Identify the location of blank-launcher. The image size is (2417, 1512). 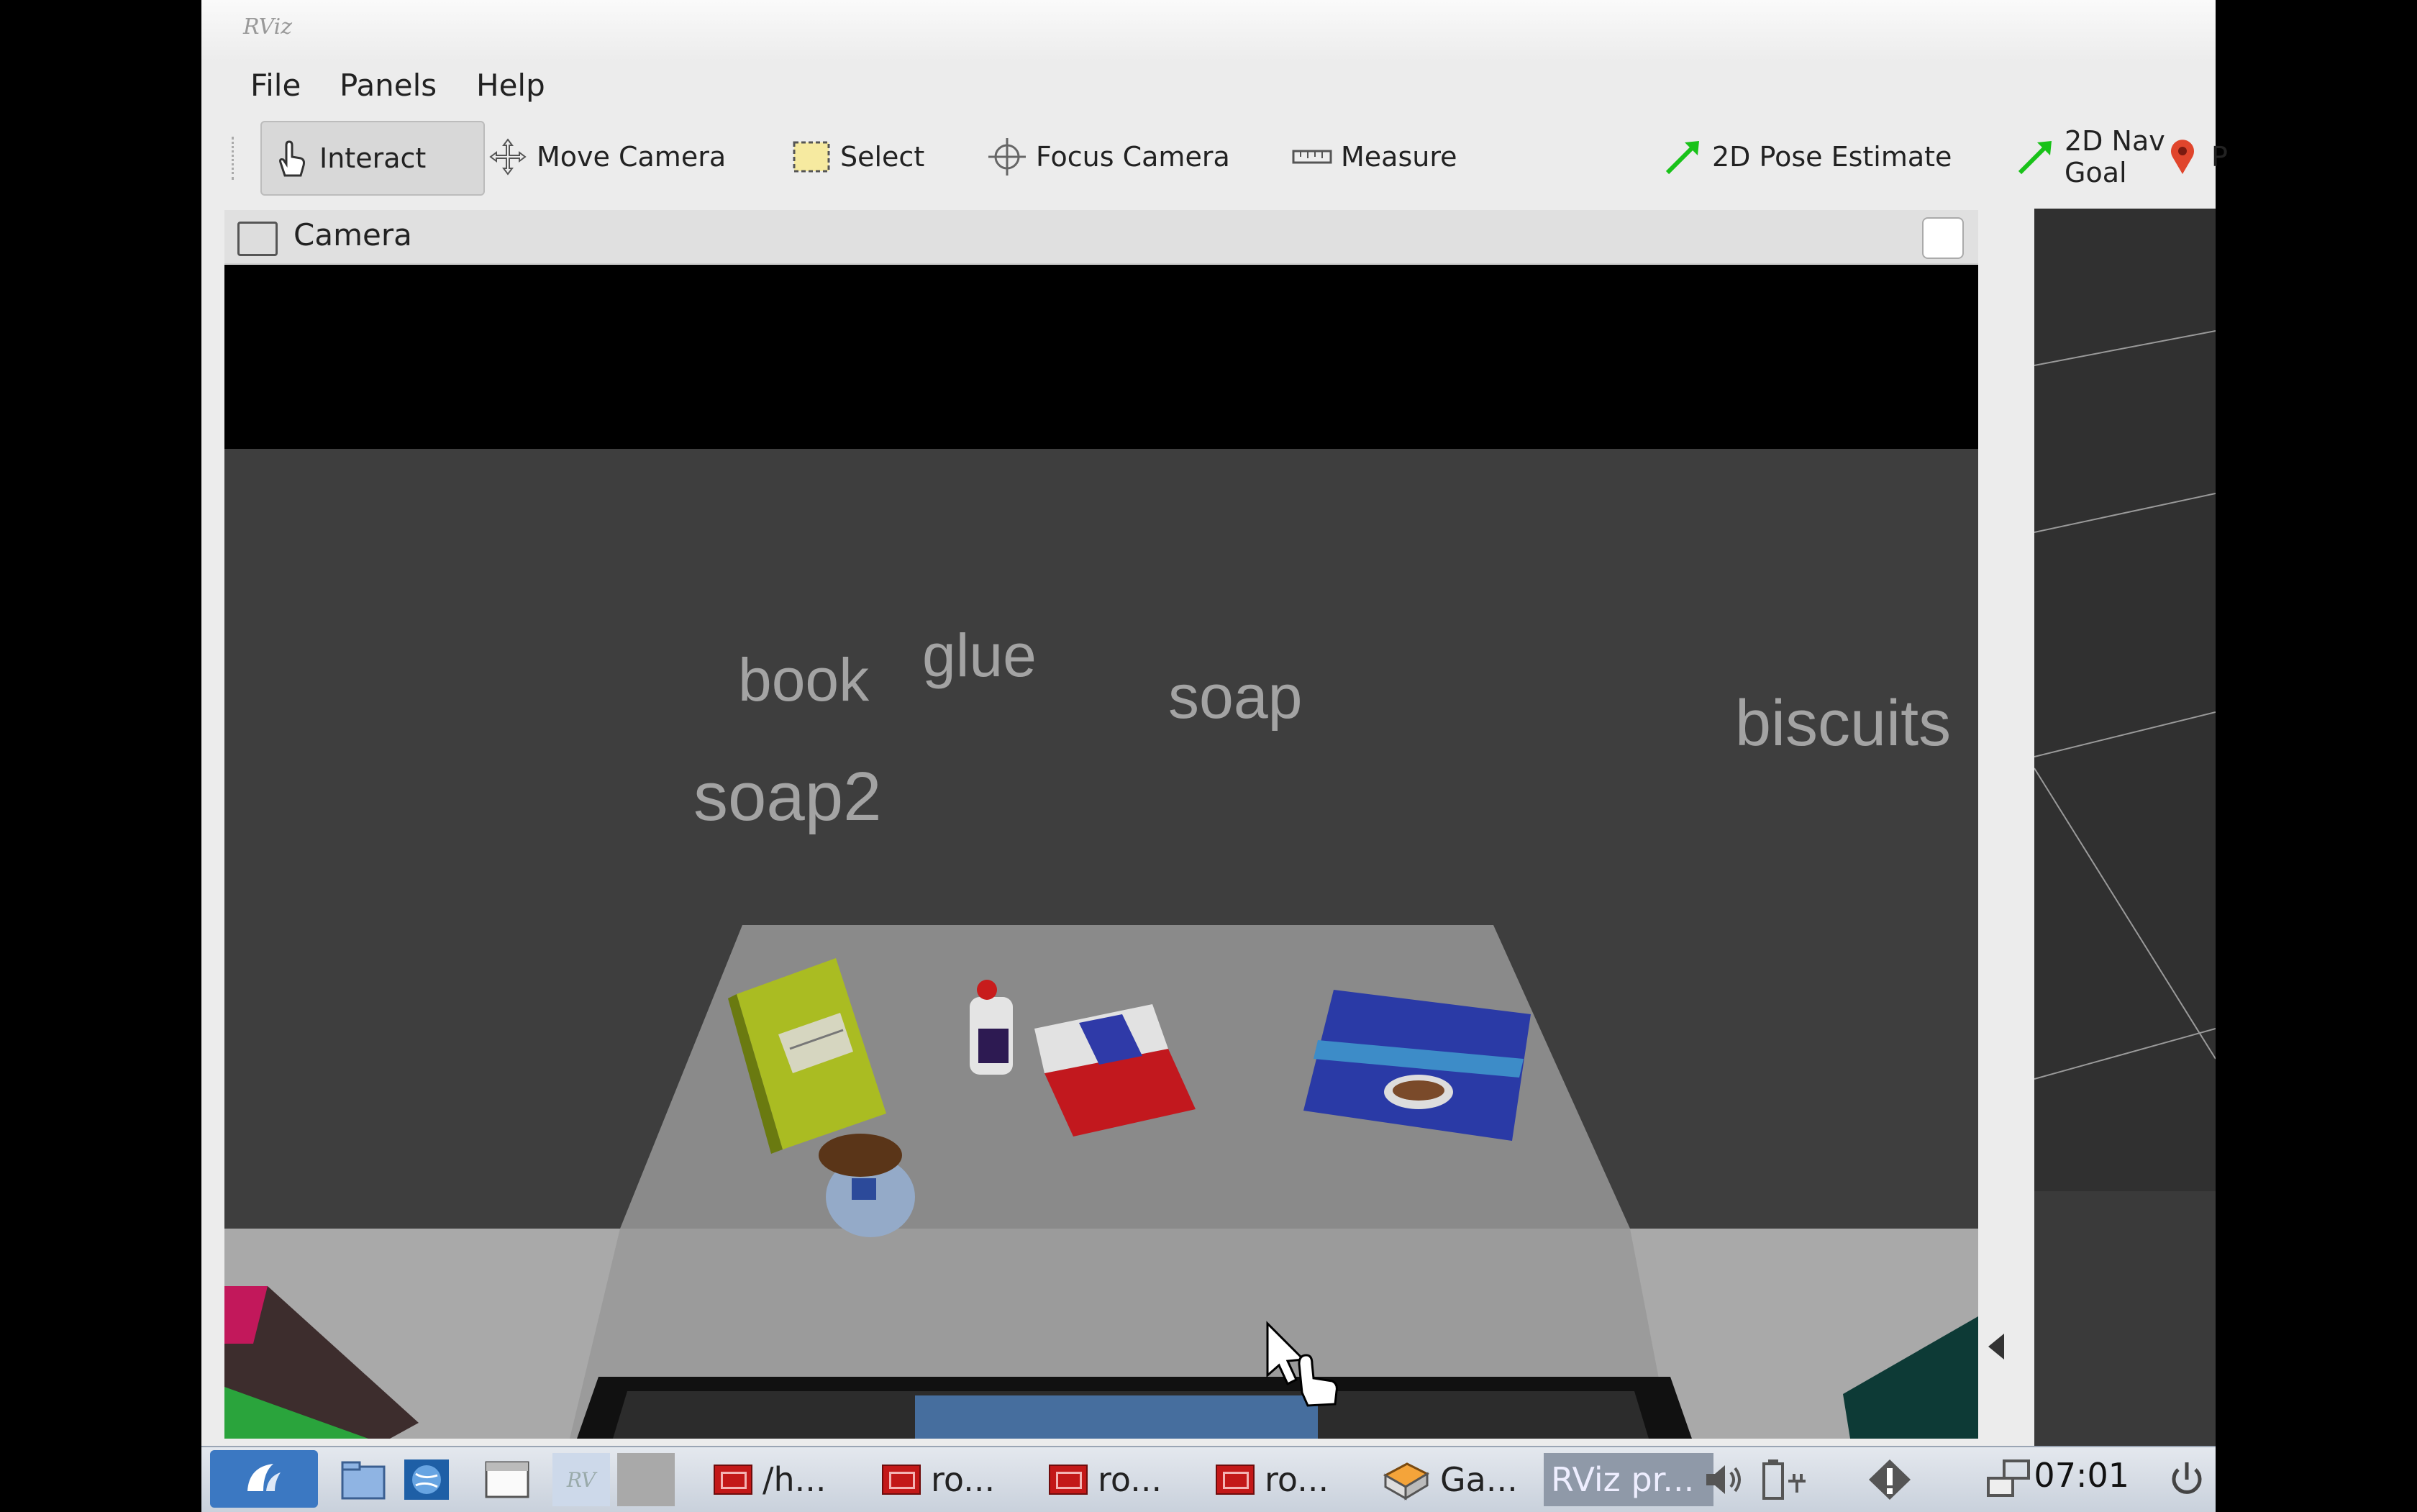
(646, 1479).